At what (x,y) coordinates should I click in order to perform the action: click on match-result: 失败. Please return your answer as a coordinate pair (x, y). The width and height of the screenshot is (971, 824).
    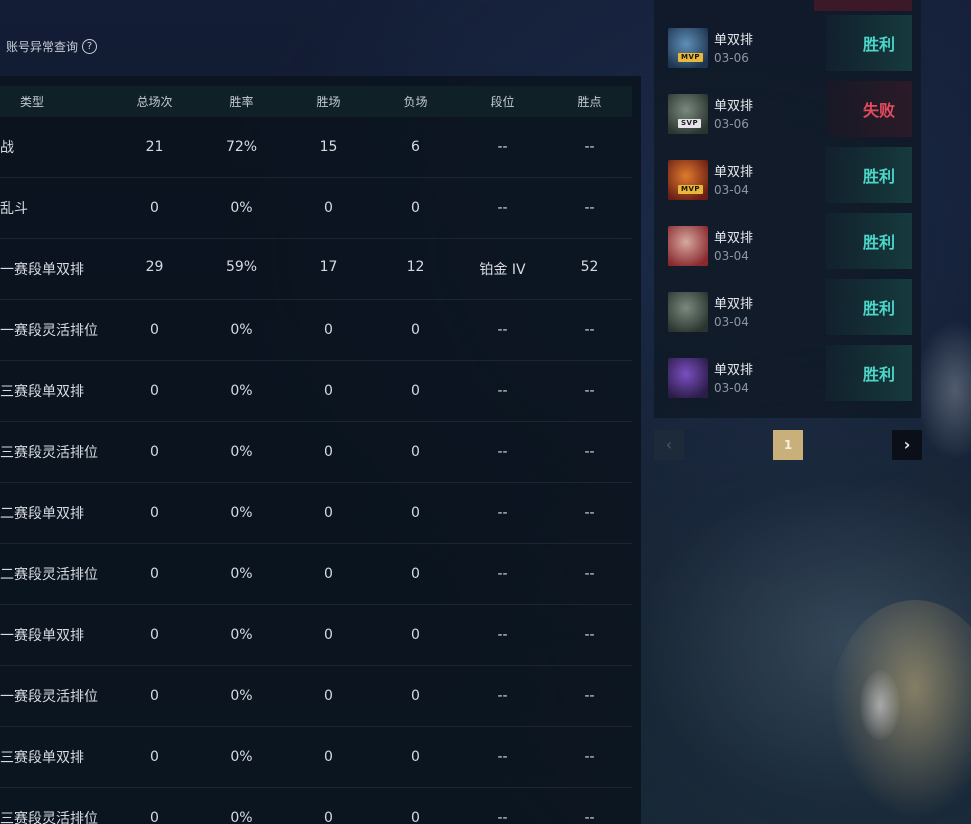
    Looking at the image, I should click on (869, 109).